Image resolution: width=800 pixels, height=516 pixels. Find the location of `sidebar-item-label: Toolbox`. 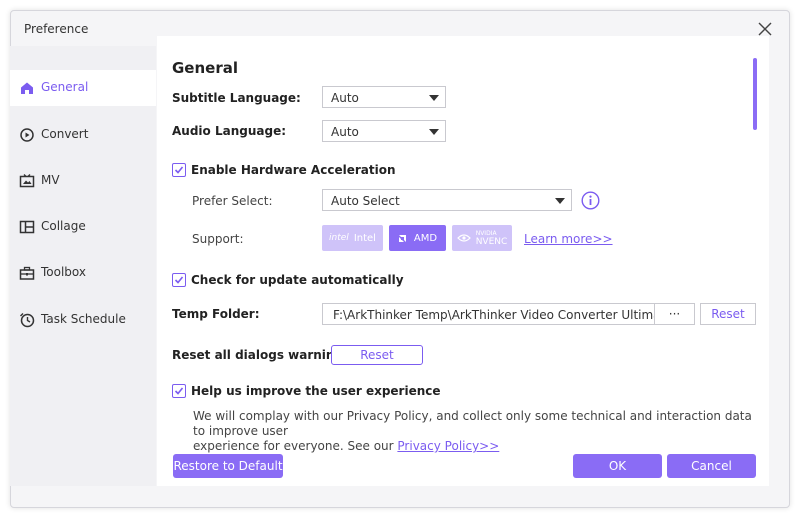

sidebar-item-label: Toolbox is located at coordinates (63, 272).